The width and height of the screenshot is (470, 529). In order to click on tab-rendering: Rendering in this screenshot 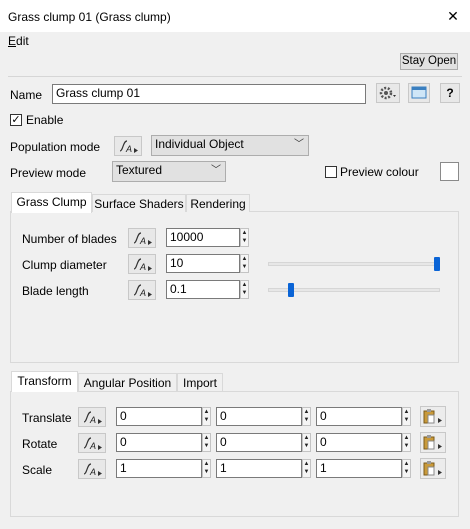, I will do `click(218, 203)`.